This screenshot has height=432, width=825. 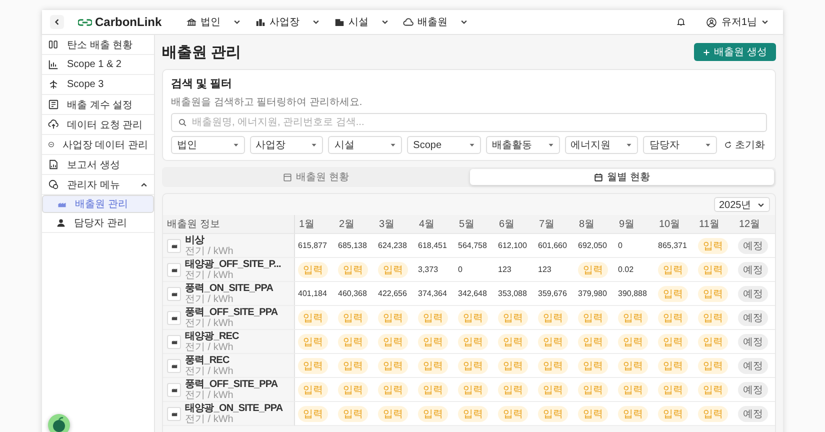 I want to click on caret-icon, so click(x=551, y=145).